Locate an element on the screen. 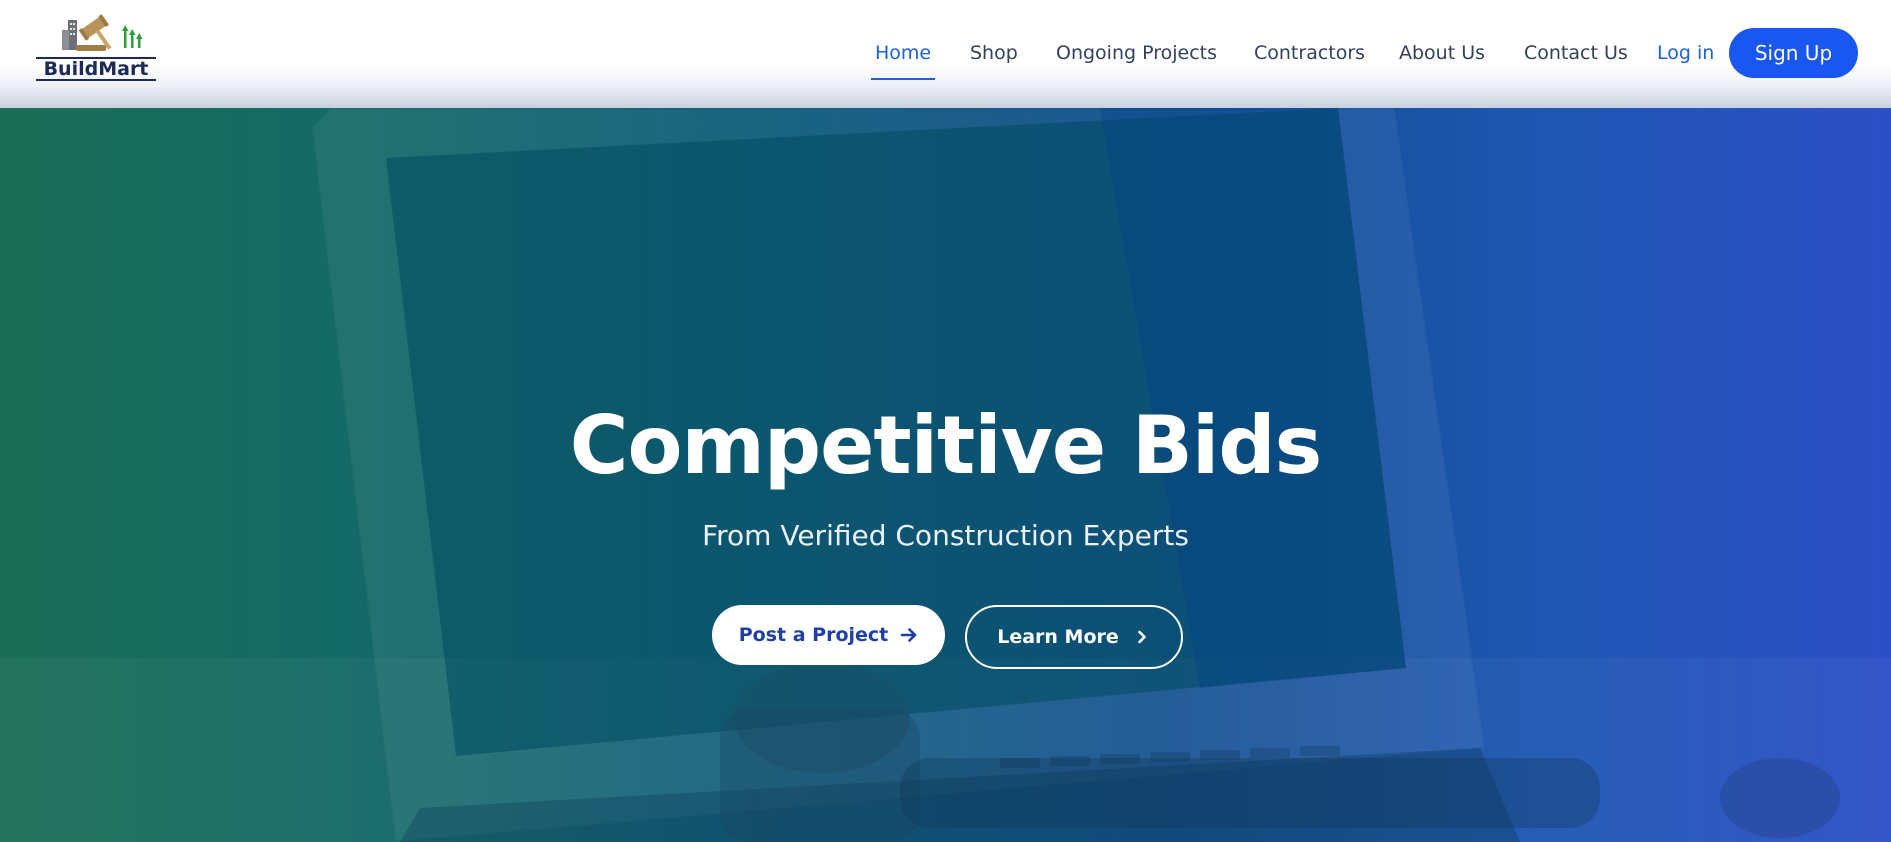 This screenshot has width=1891, height=842. login-label: Log in is located at coordinates (1686, 53).